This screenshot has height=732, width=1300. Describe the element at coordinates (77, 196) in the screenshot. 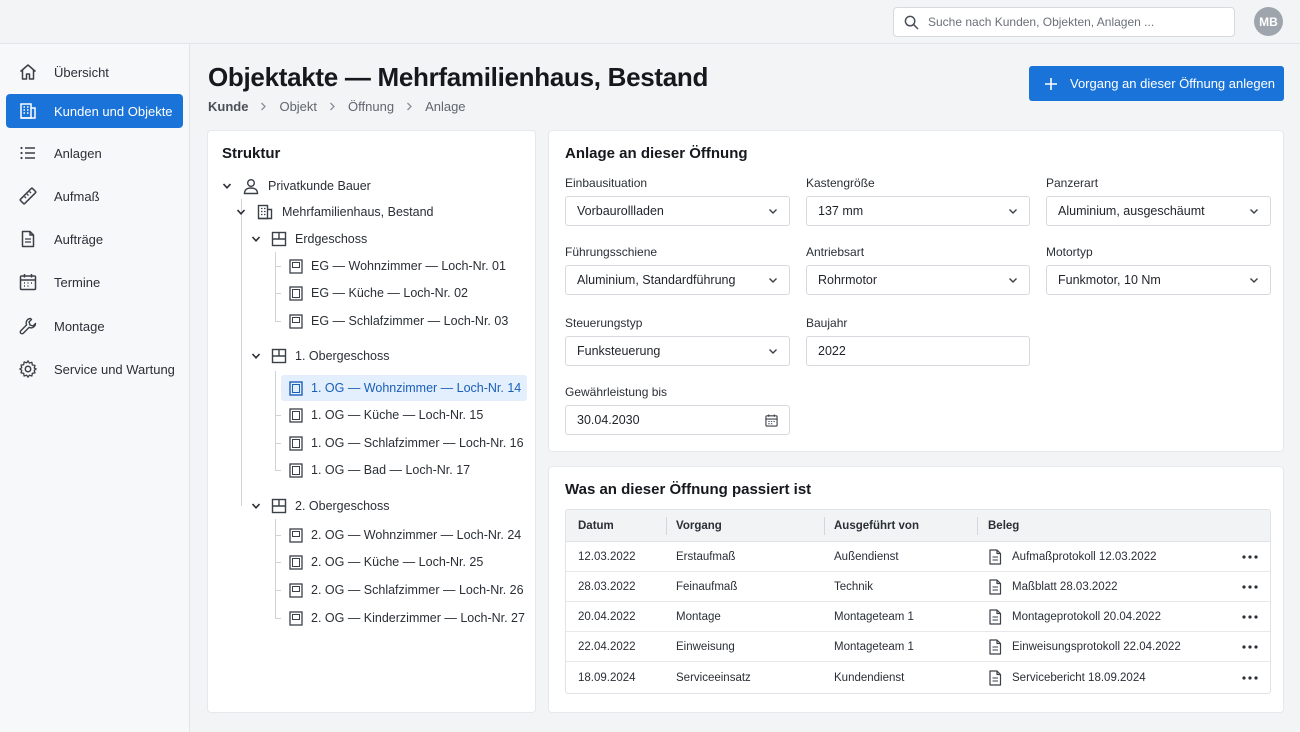

I see `sidebar-item-label: Aufmaß` at that location.